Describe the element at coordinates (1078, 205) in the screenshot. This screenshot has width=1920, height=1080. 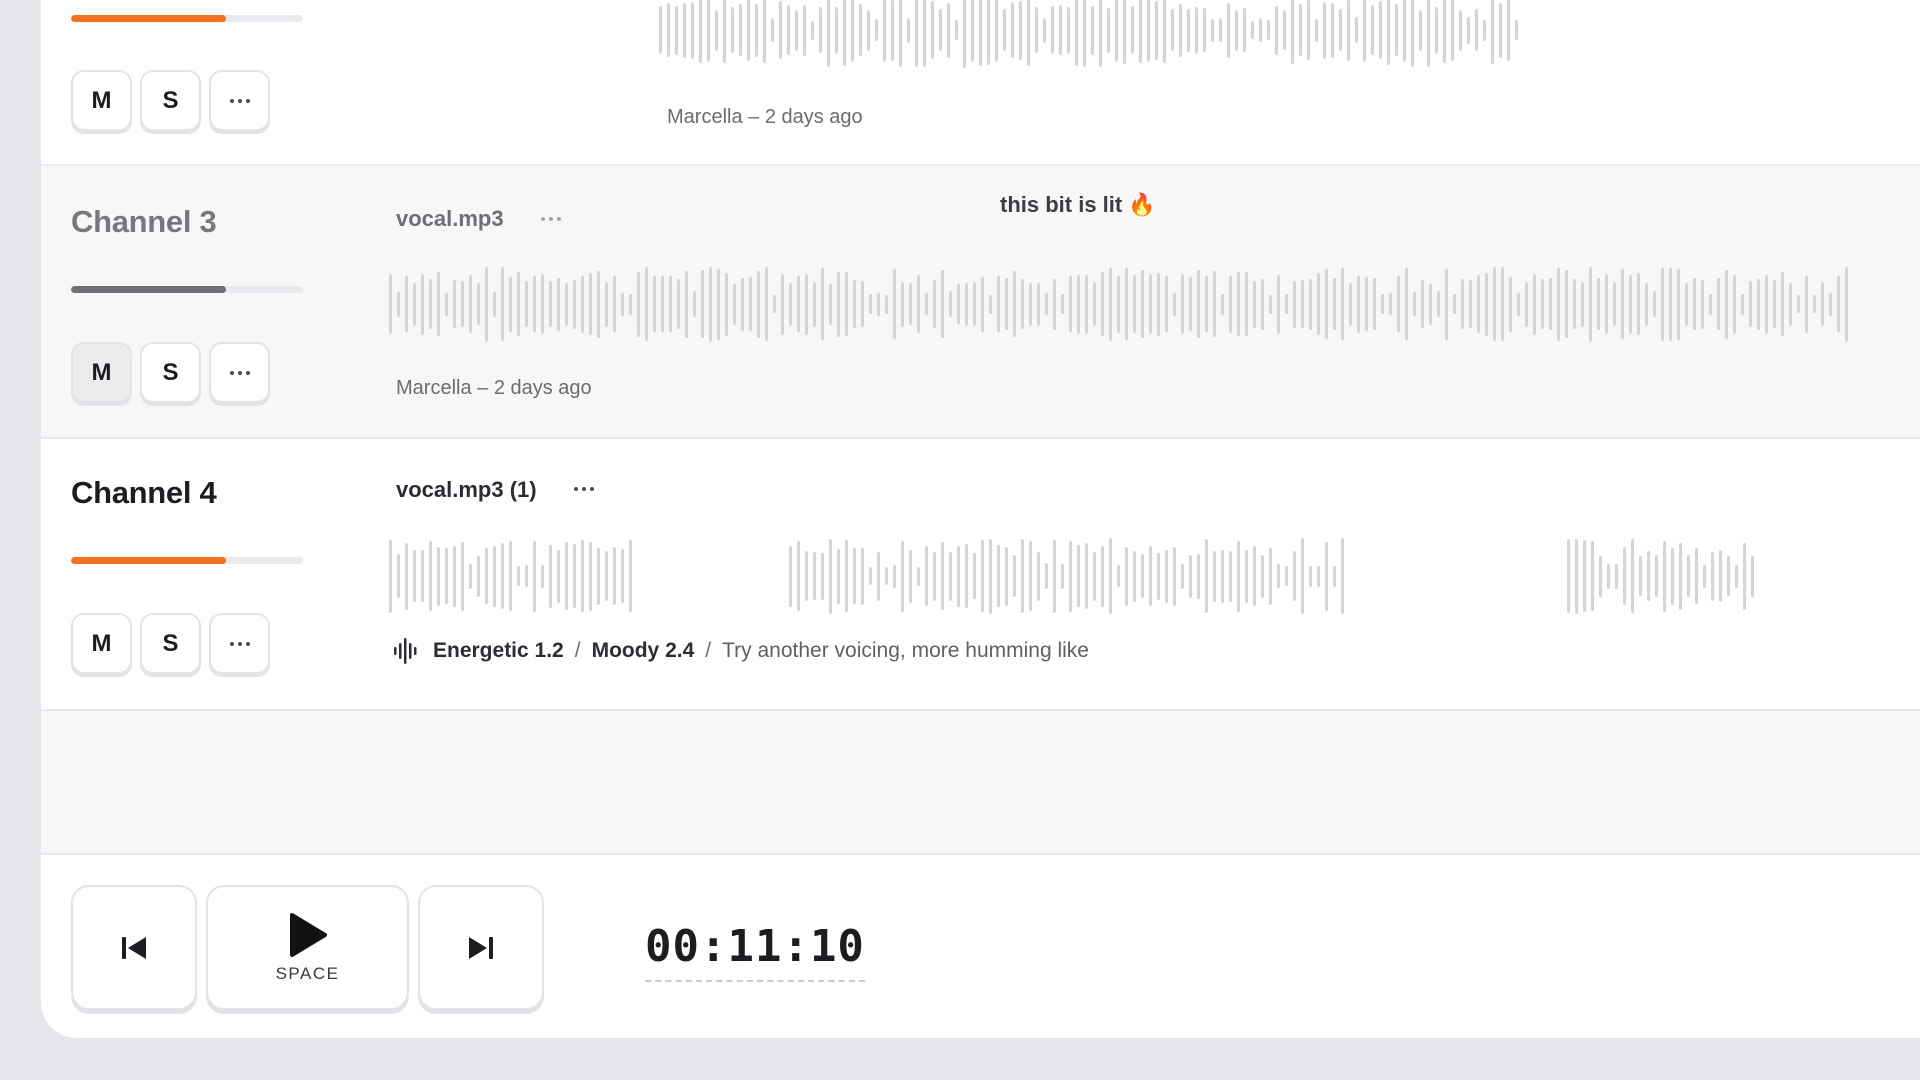
I see `clip-comment: this bit is lit 🔥` at that location.